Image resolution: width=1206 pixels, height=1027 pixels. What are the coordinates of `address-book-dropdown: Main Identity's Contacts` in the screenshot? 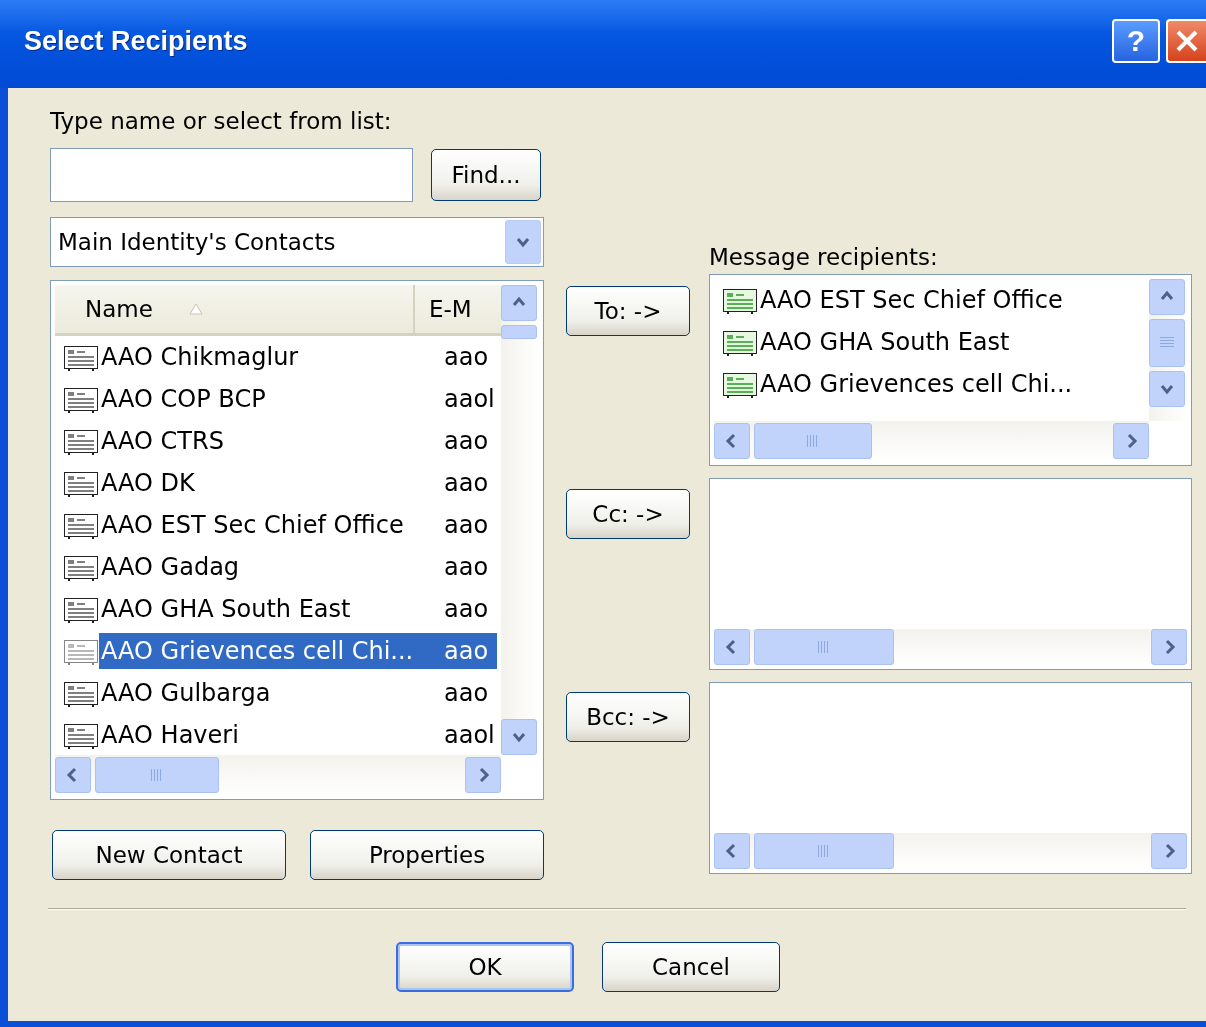 It's located at (297, 242).